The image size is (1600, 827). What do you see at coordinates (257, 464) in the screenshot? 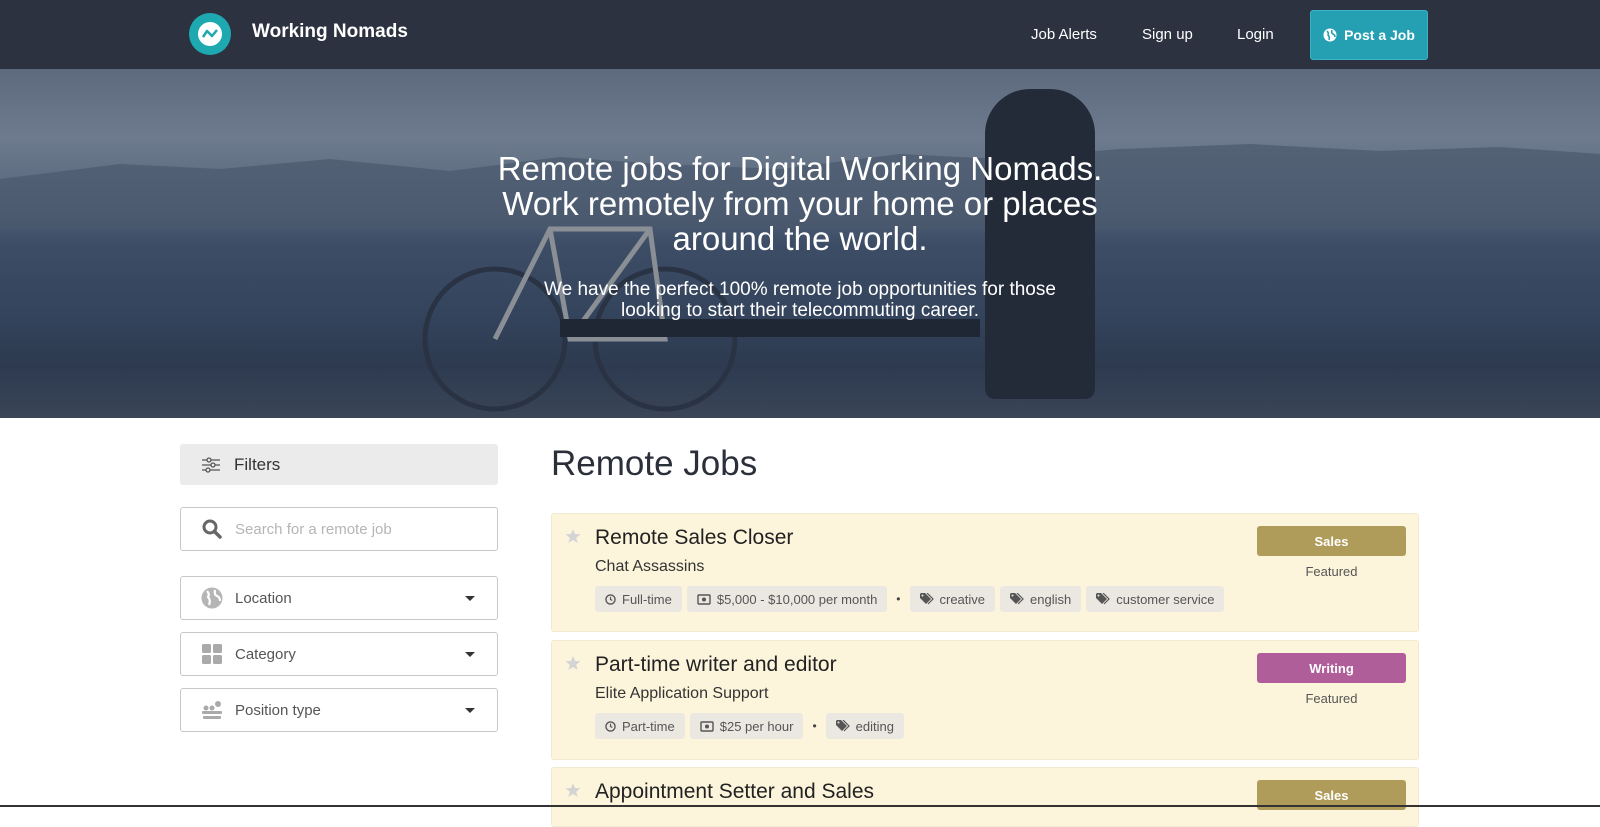
I see `filters-label: Filters` at bounding box center [257, 464].